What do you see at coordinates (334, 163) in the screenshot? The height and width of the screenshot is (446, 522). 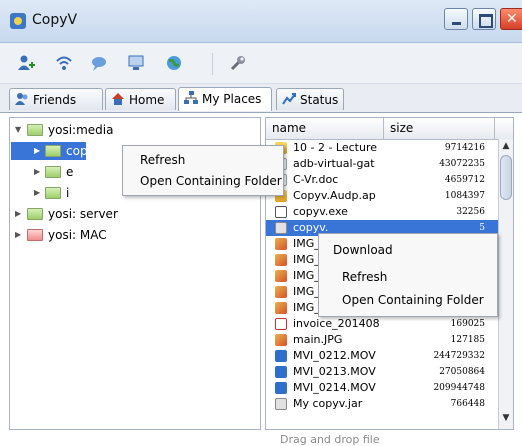 I see `file-name: adb-virtual-gat` at bounding box center [334, 163].